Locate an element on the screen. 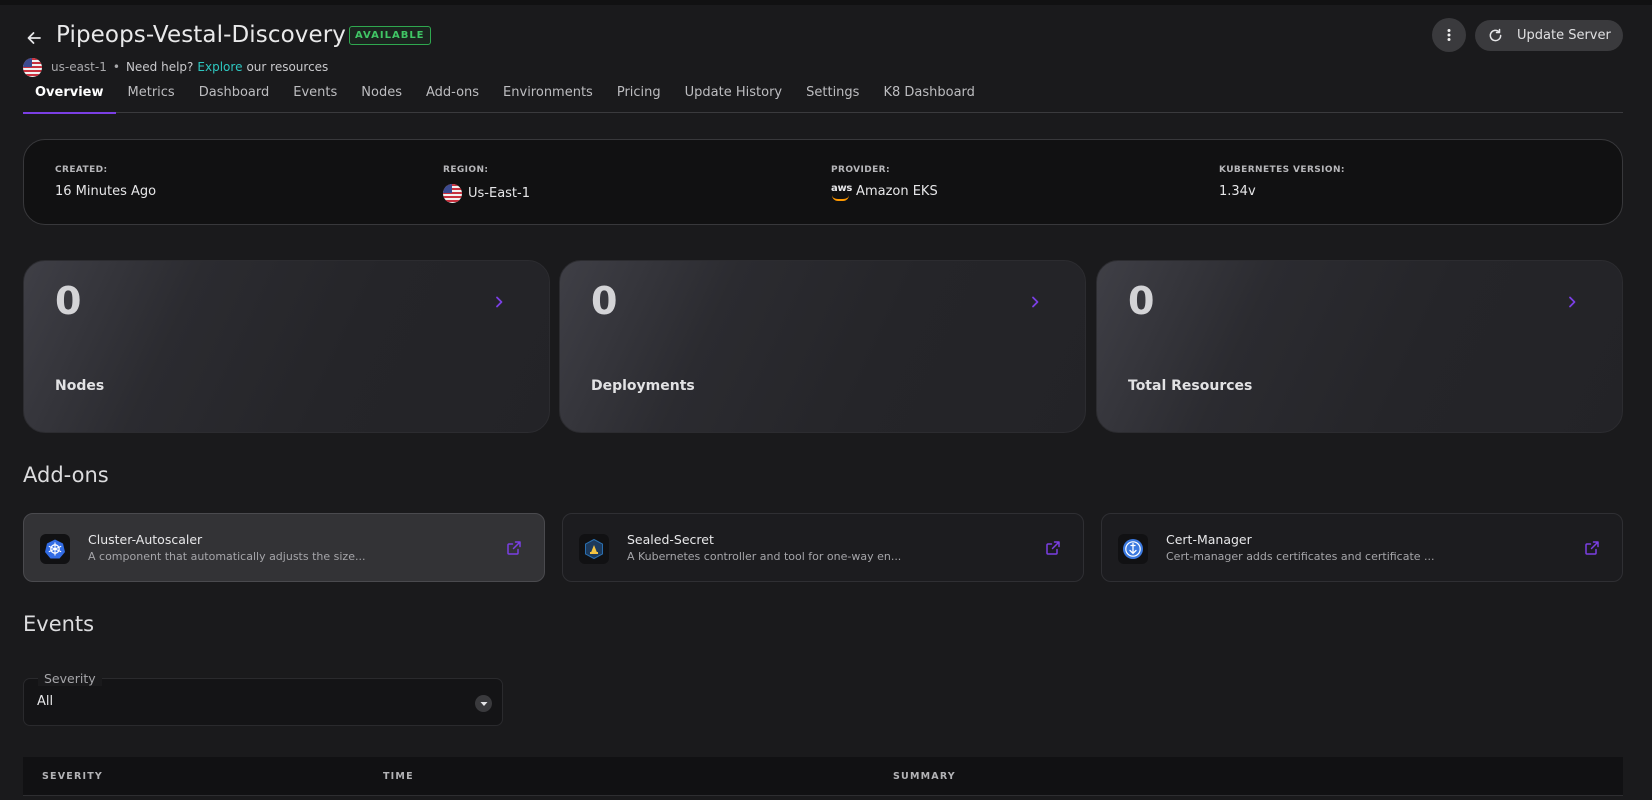 This screenshot has height=800, width=1652. aws-logo-icon: aws is located at coordinates (842, 192).